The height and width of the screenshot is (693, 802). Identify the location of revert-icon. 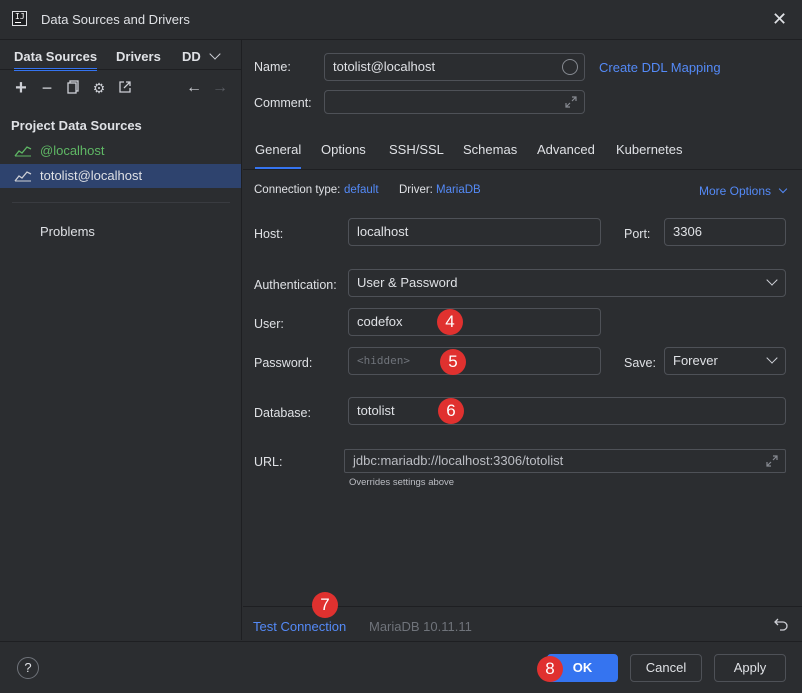
(781, 624).